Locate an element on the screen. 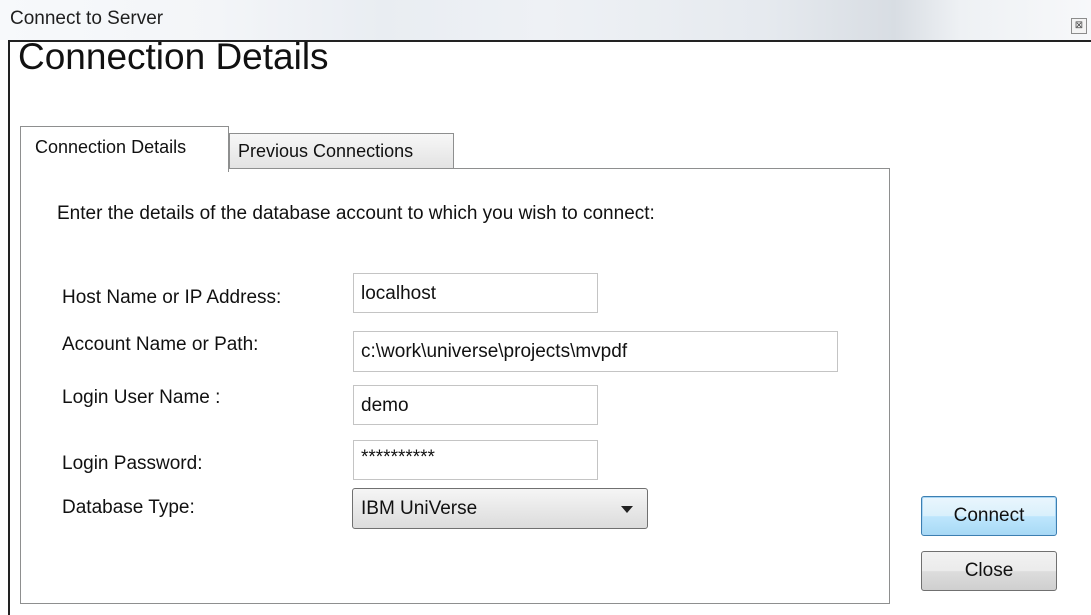 This screenshot has width=1091, height=615. user-label: Login User Name : is located at coordinates (141, 397).